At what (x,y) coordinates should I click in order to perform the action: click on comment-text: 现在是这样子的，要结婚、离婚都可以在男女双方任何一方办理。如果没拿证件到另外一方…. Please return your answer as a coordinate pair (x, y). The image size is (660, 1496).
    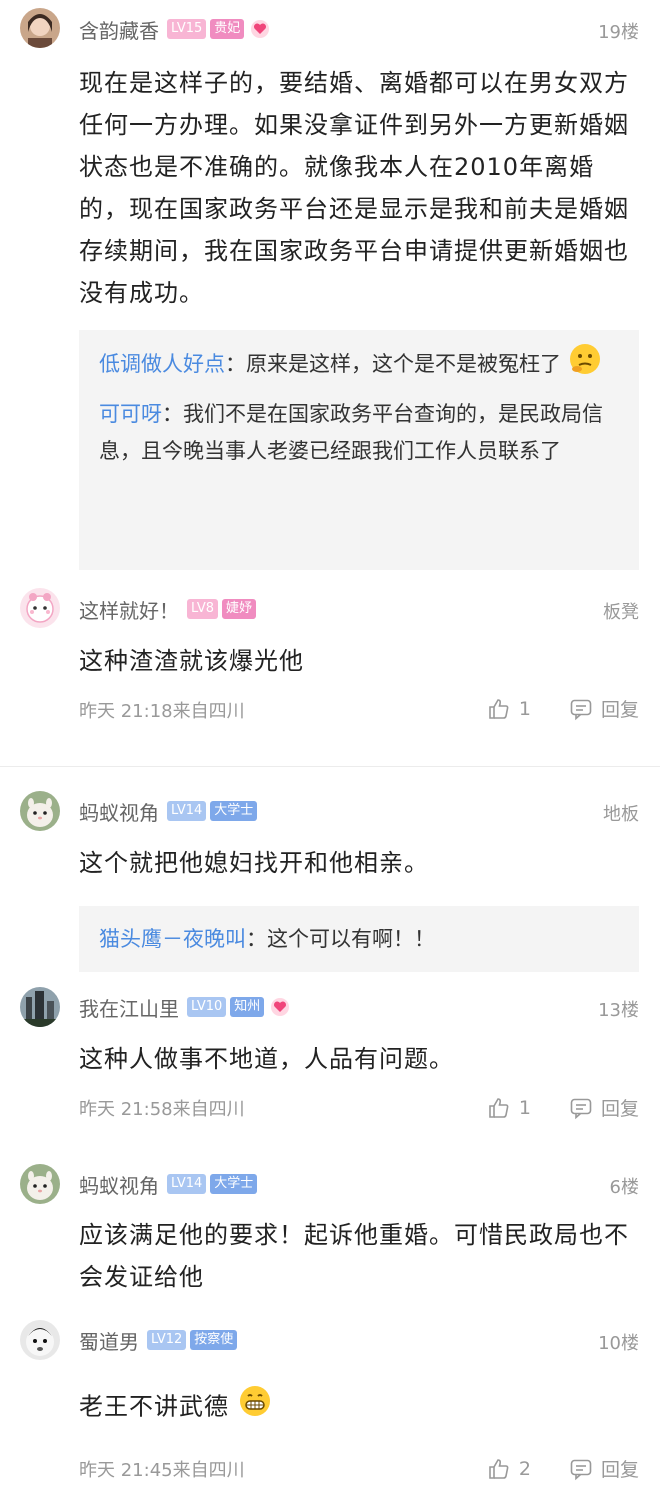
    Looking at the image, I should click on (354, 188).